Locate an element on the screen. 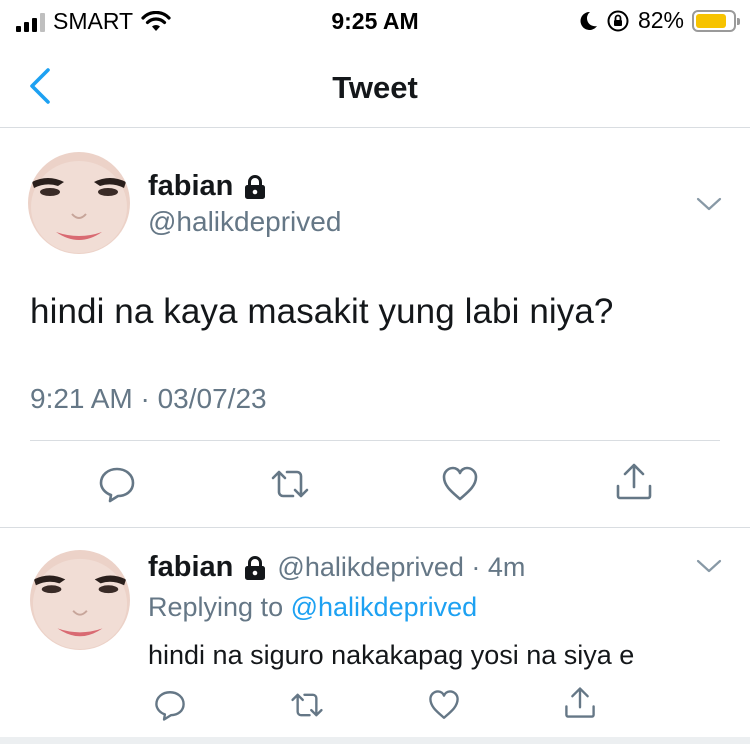  rotation-lock-icon is located at coordinates (618, 20).